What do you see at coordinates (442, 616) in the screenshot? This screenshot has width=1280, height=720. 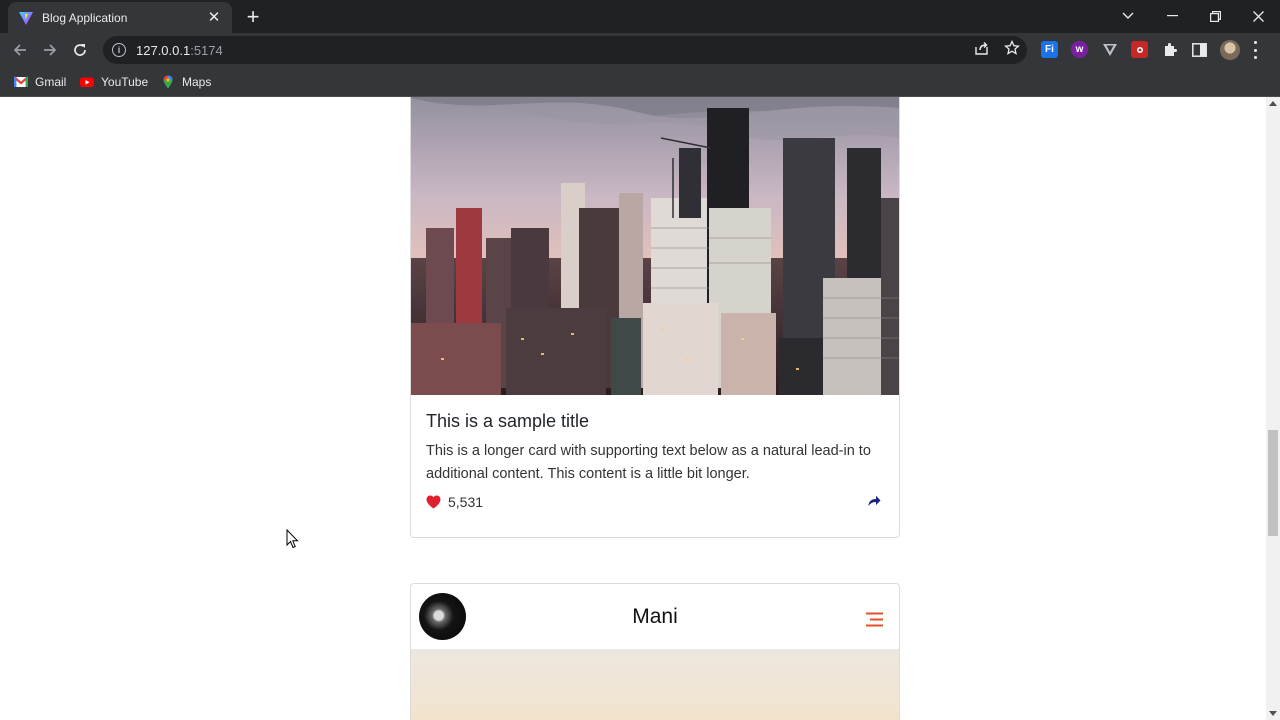 I see `avatar` at bounding box center [442, 616].